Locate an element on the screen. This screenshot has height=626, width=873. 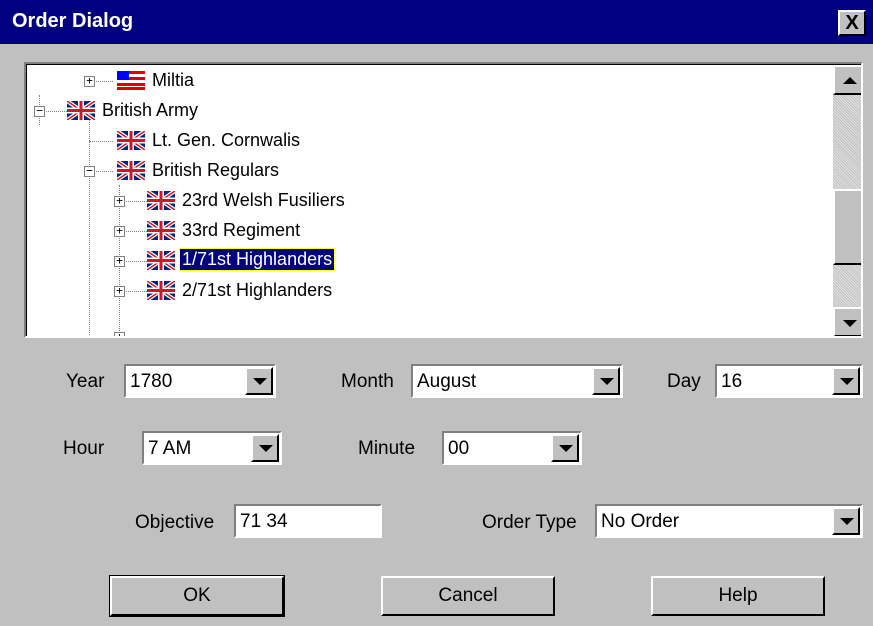
month-select: August is located at coordinates (517, 381).